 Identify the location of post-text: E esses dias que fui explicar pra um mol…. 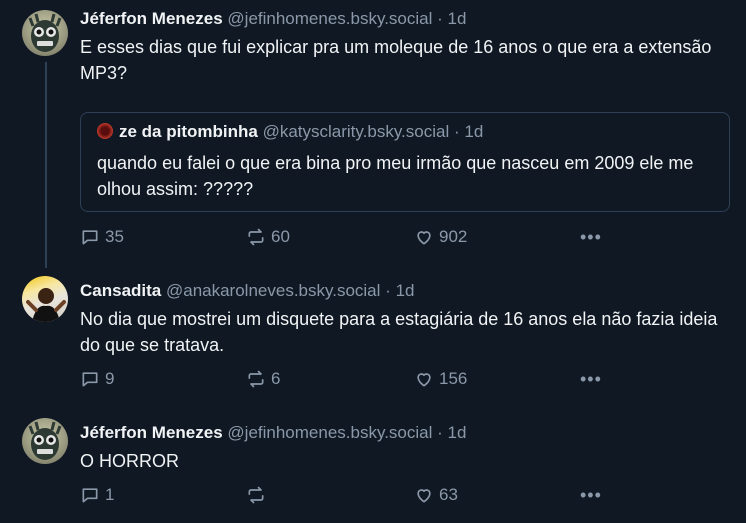
(396, 60).